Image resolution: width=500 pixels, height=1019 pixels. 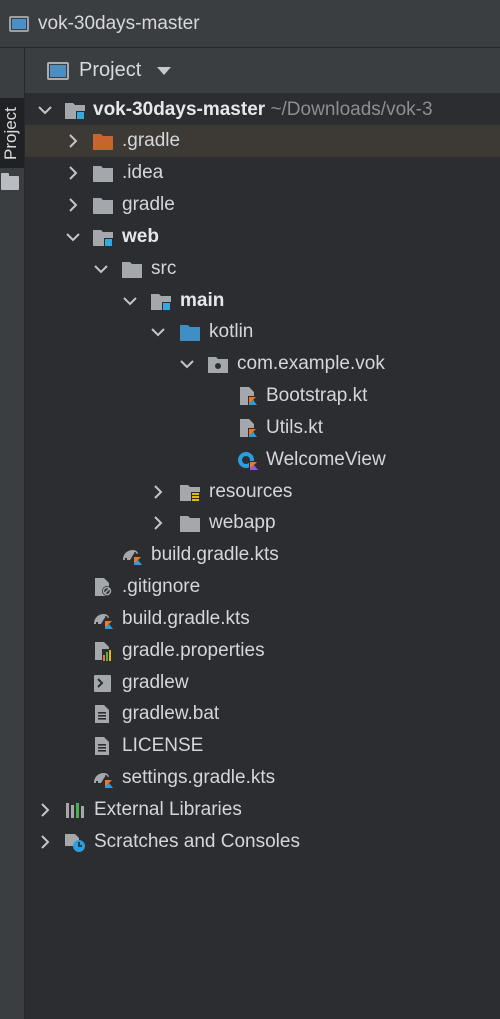 What do you see at coordinates (190, 492) in the screenshot?
I see `resources-folder-icon` at bounding box center [190, 492].